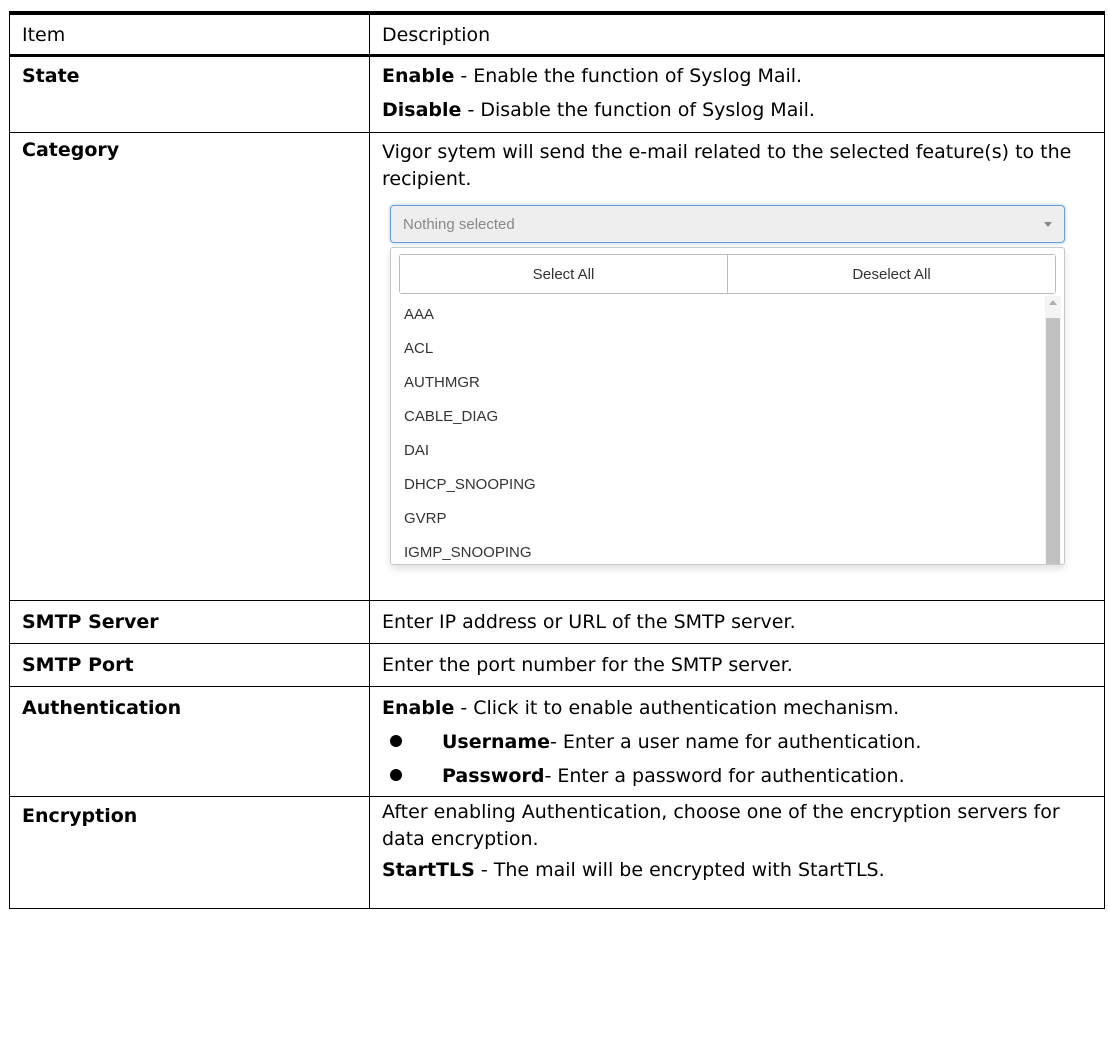 This screenshot has height=1039, width=1108. Describe the element at coordinates (459, 224) in the screenshot. I see `select-placeholder: Nothing selected` at that location.